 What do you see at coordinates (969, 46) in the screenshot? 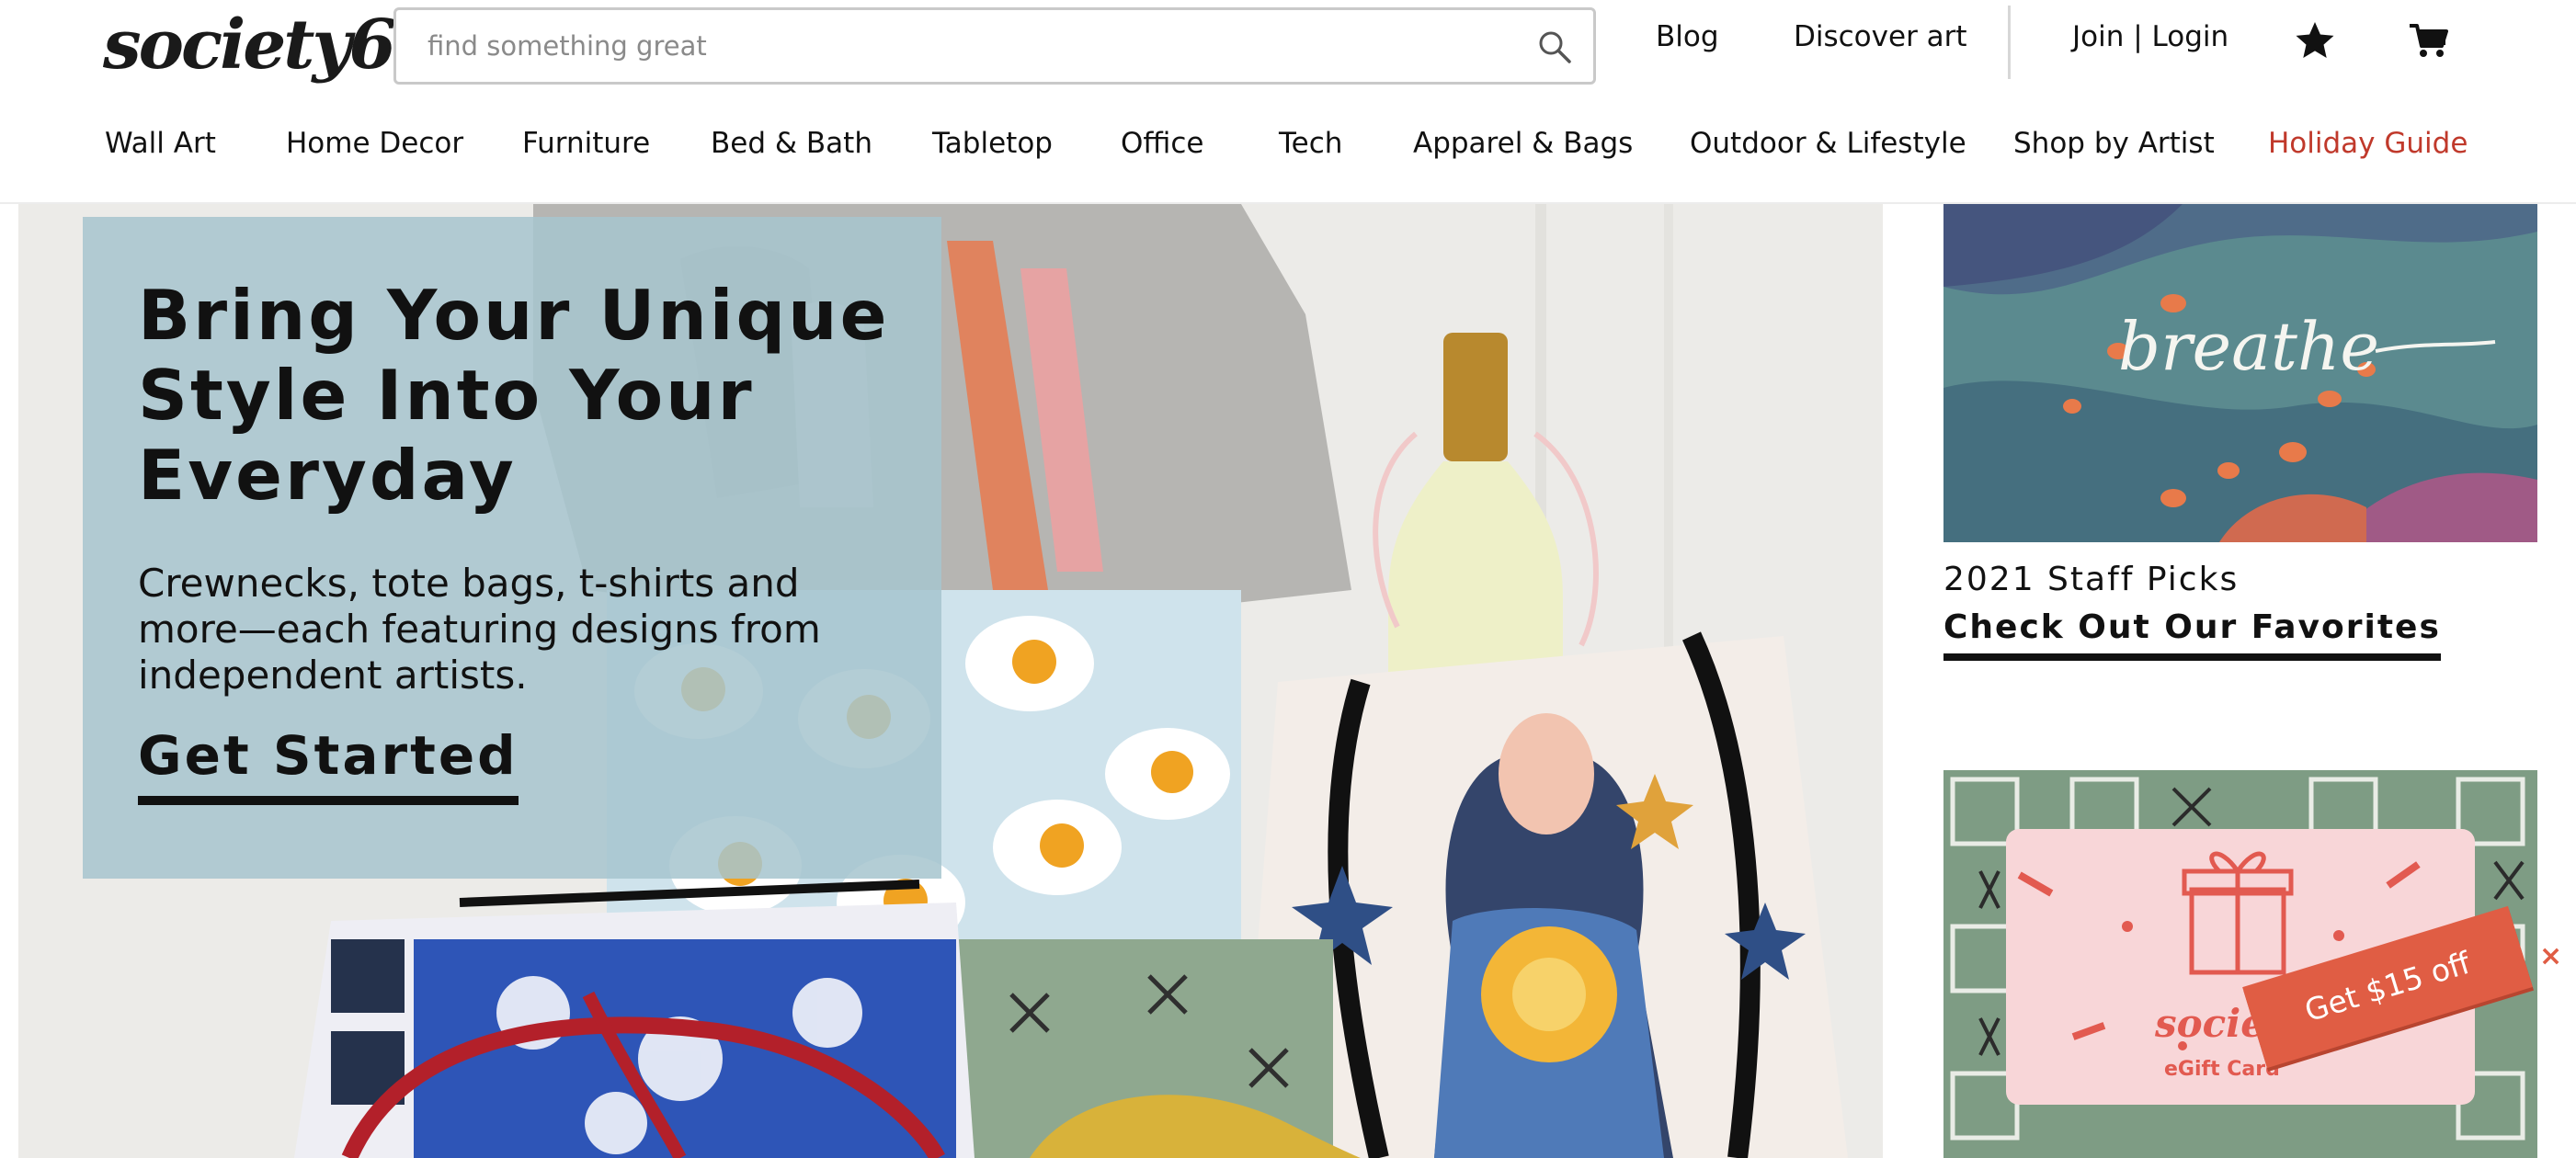
I see `search-input` at bounding box center [969, 46].